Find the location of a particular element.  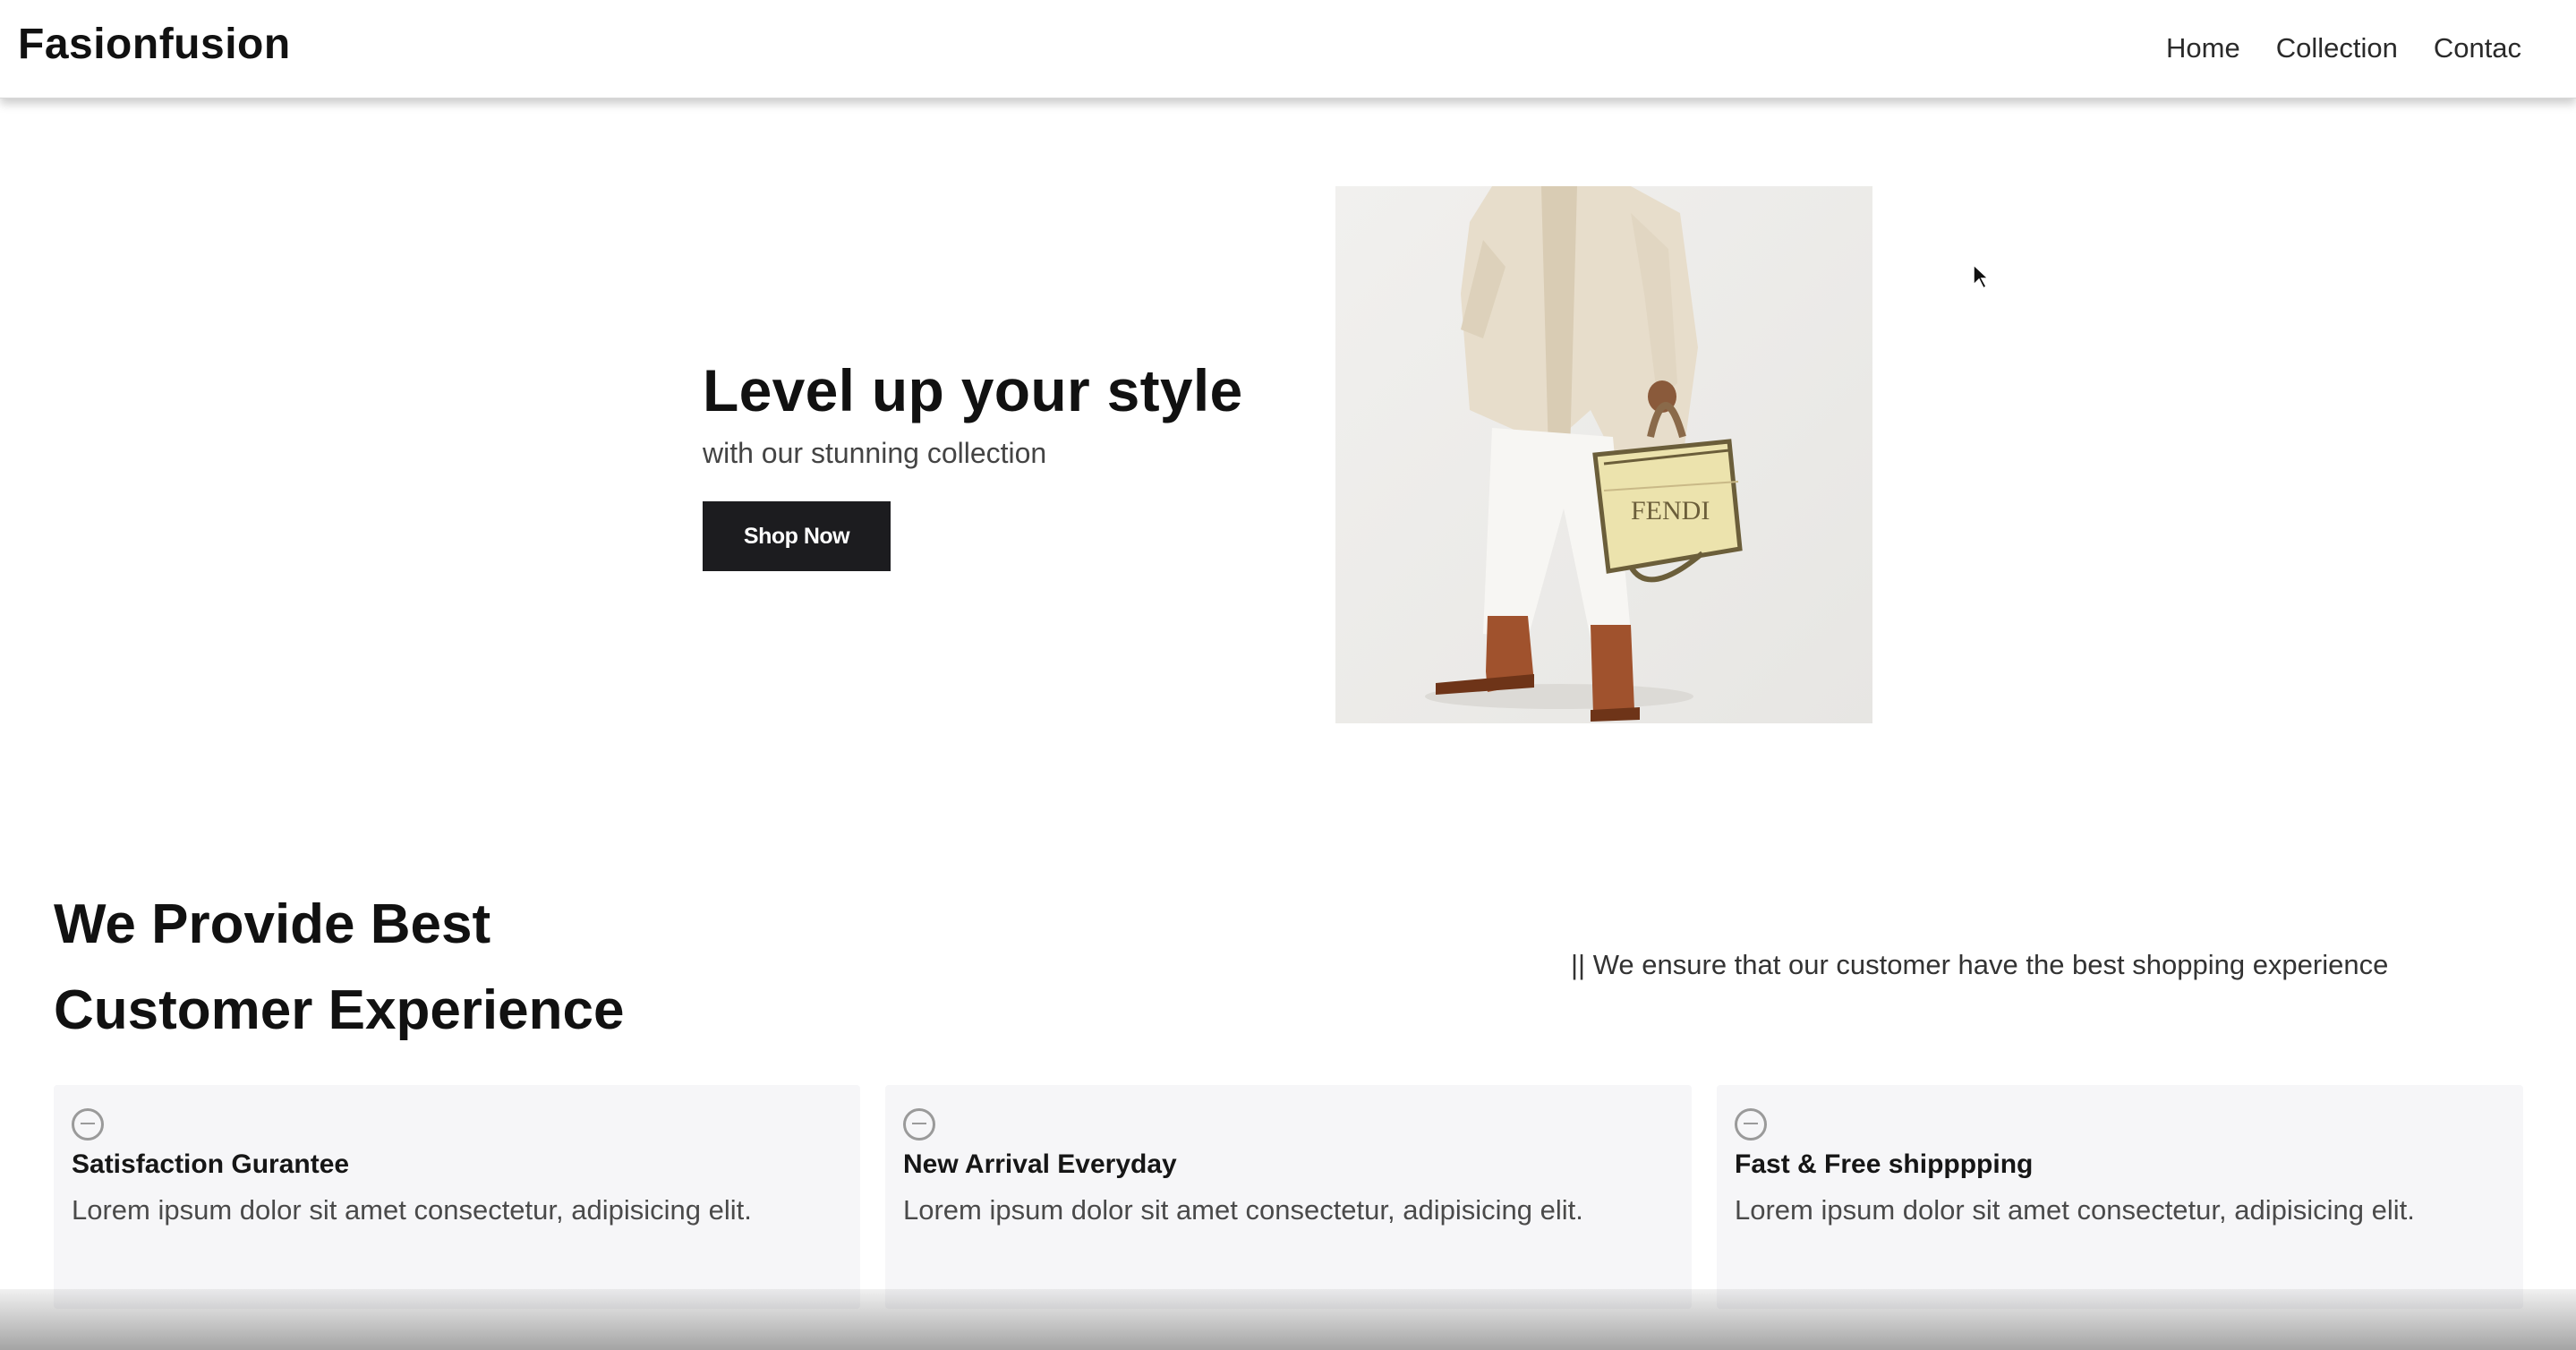

feature-card-title: New Arrival Everyday is located at coordinates (1040, 1164).